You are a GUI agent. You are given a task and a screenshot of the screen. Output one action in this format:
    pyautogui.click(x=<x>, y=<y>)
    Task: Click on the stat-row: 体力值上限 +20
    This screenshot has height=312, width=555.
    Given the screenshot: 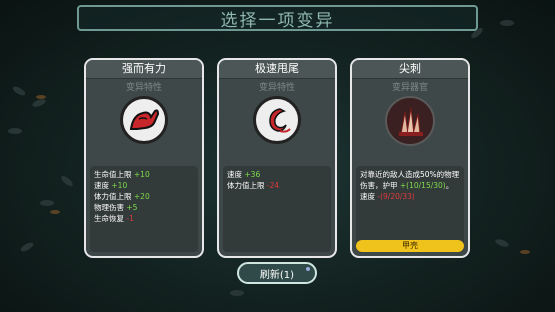 What is the action you would take?
    pyautogui.click(x=122, y=196)
    